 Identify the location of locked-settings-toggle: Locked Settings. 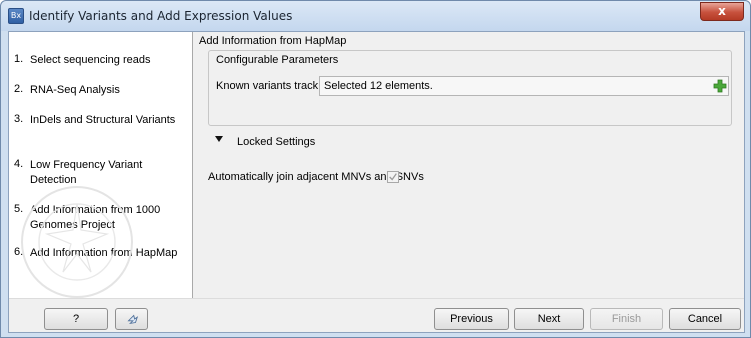
(276, 142).